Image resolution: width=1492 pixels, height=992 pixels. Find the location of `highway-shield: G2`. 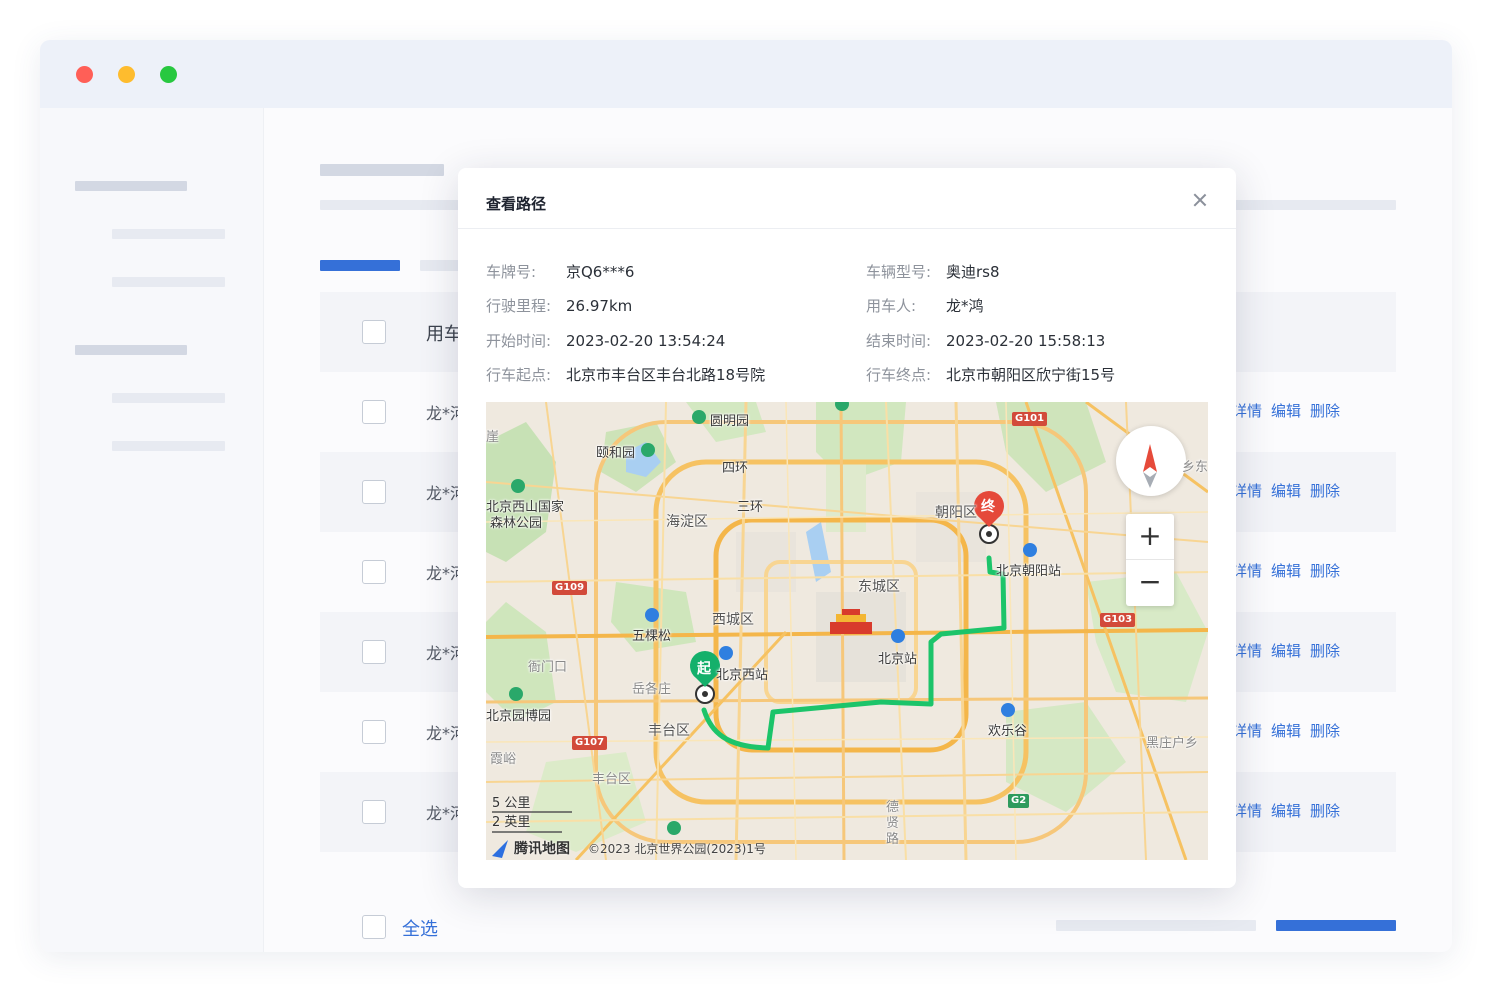

highway-shield: G2 is located at coordinates (1019, 801).